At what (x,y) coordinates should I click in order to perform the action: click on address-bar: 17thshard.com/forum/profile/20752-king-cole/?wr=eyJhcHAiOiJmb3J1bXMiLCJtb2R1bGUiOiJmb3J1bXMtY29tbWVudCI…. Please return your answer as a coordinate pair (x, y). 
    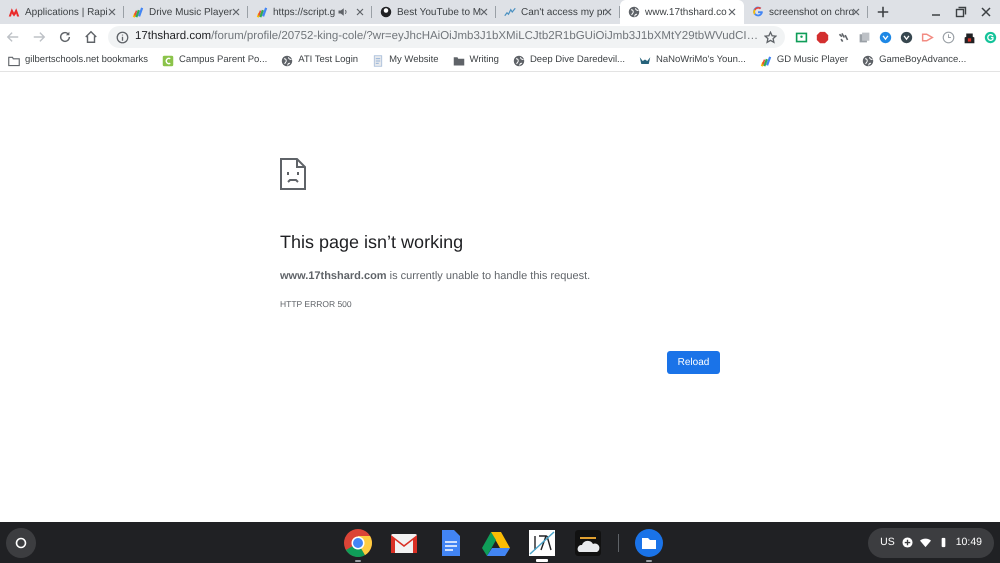
    Looking at the image, I should click on (447, 37).